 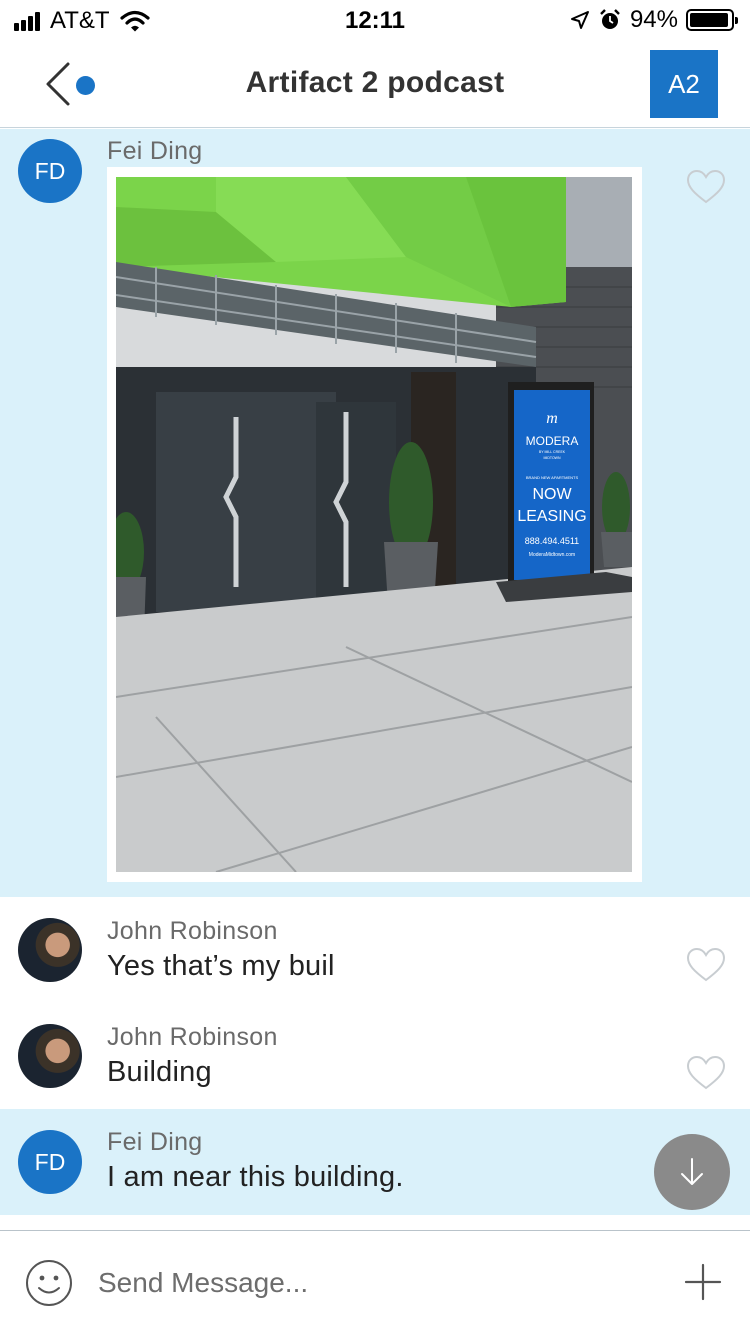 I want to click on group-avatar: A2, so click(x=684, y=84).